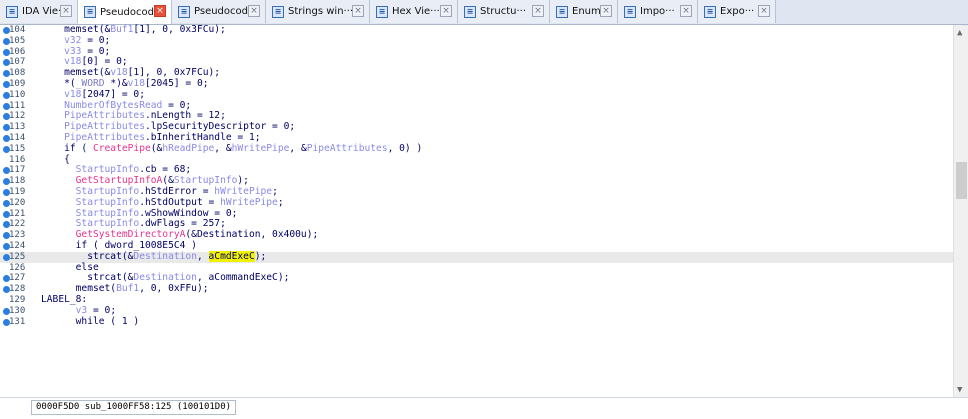 The height and width of the screenshot is (419, 968). What do you see at coordinates (476, 256) in the screenshot?
I see `code-line: 125 strcat(&Destination, aCmdExeC);` at bounding box center [476, 256].